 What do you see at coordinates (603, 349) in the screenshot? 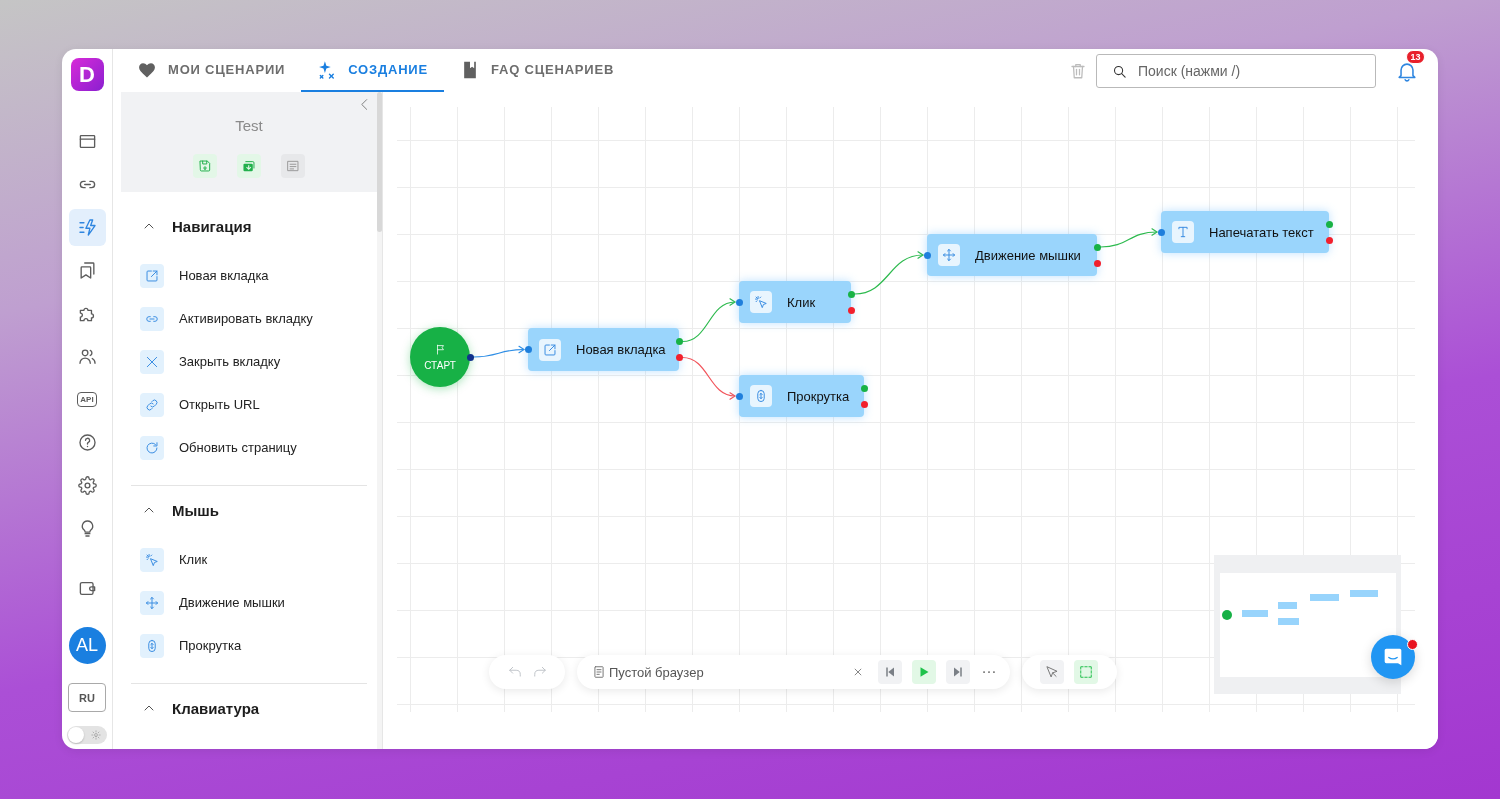
I see `flow-node: Новая вкладка` at bounding box center [603, 349].